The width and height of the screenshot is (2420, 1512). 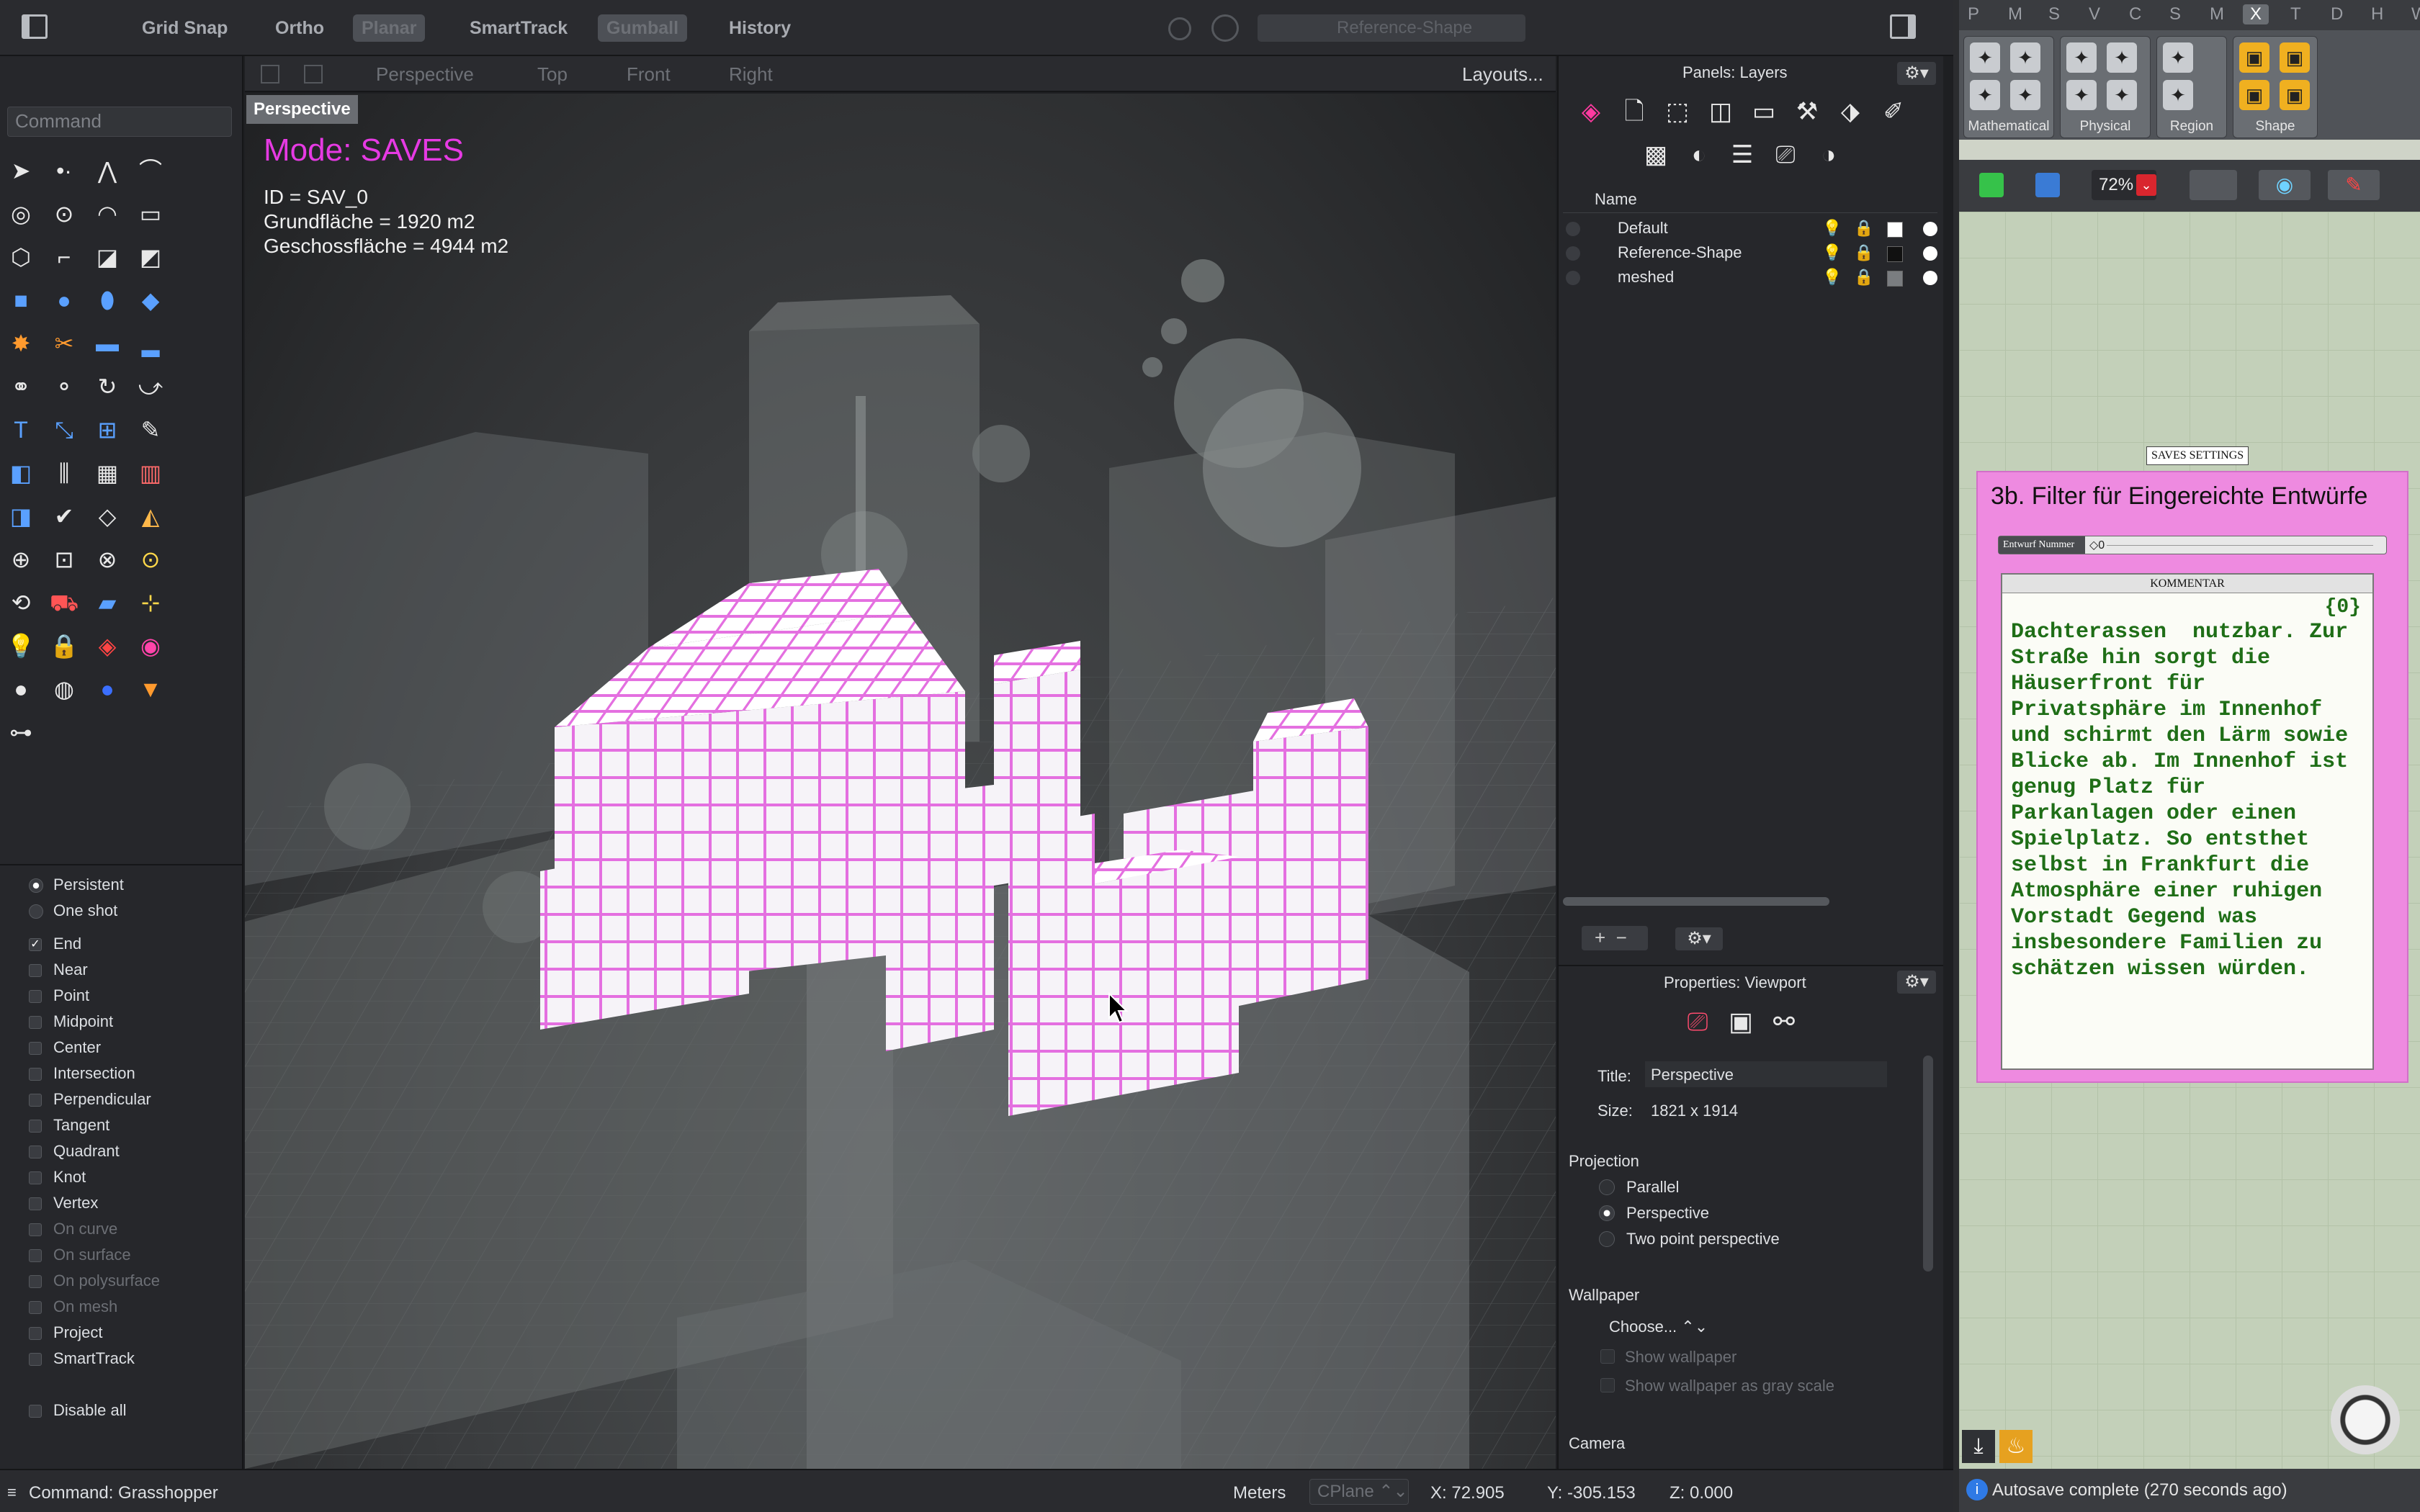 What do you see at coordinates (20, 516) in the screenshot?
I see `analyze-icon: ◨` at bounding box center [20, 516].